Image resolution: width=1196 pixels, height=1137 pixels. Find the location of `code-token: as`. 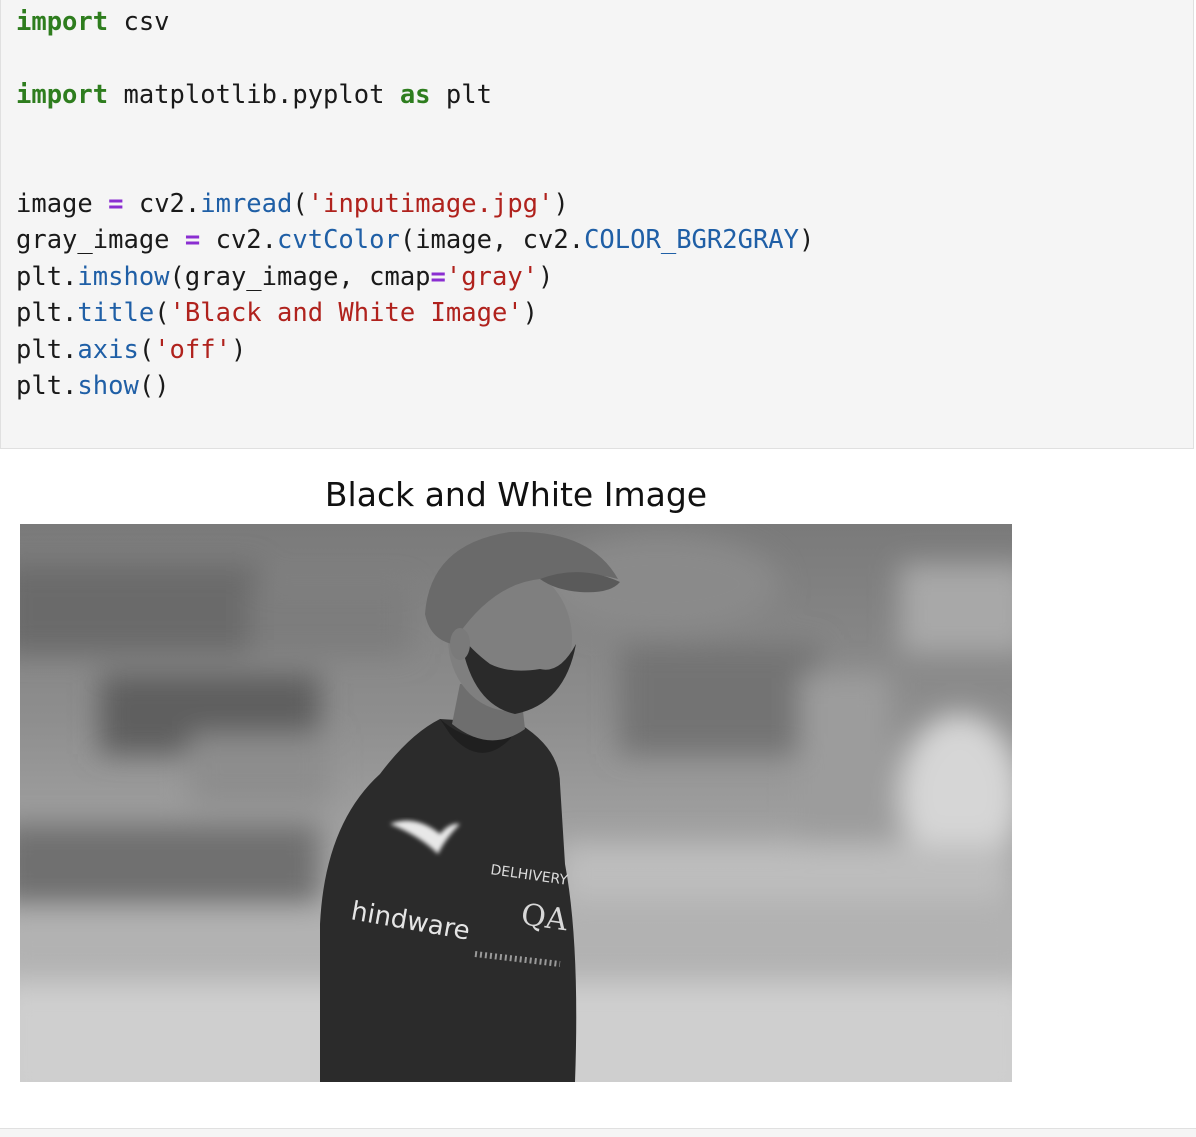

code-token: as is located at coordinates (415, 94).